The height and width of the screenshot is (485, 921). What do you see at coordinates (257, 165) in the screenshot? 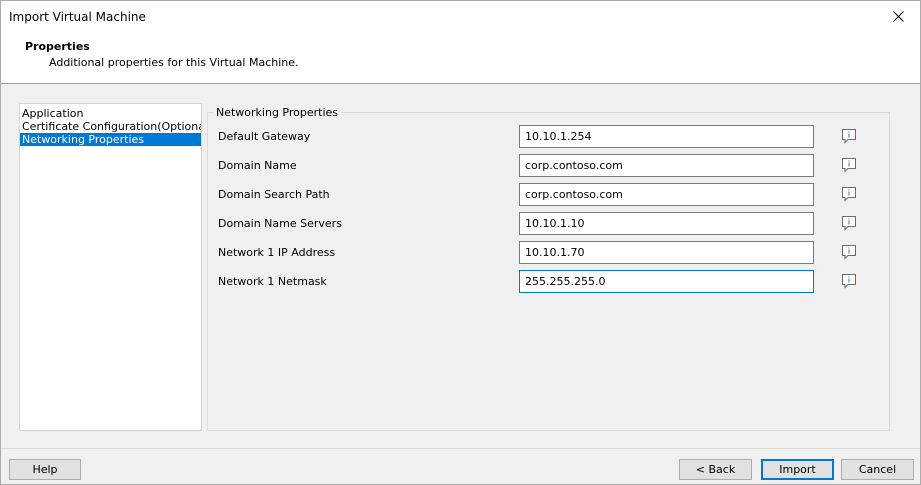
I see `domain-name-label: Domain Name` at bounding box center [257, 165].